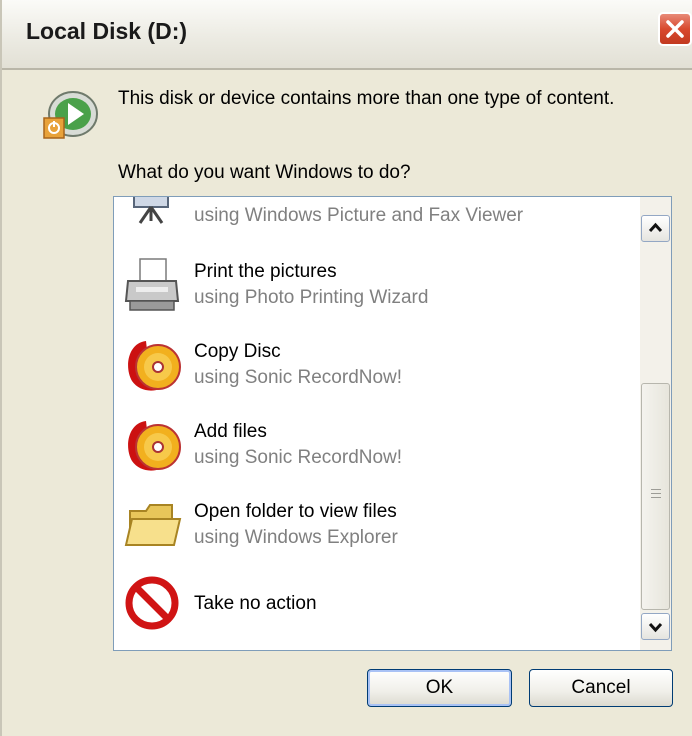 The width and height of the screenshot is (692, 736). I want to click on no-action-icon, so click(152, 603).